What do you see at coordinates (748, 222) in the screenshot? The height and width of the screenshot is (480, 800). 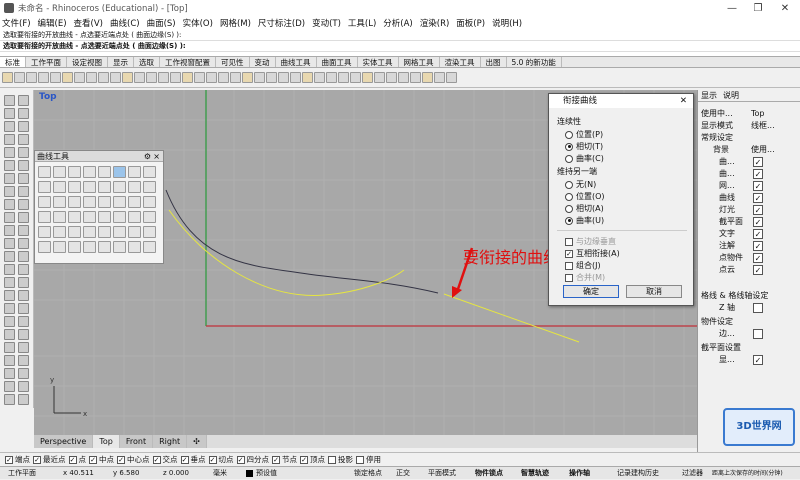 I see `show-item-row: 截平面 ✓` at bounding box center [748, 222].